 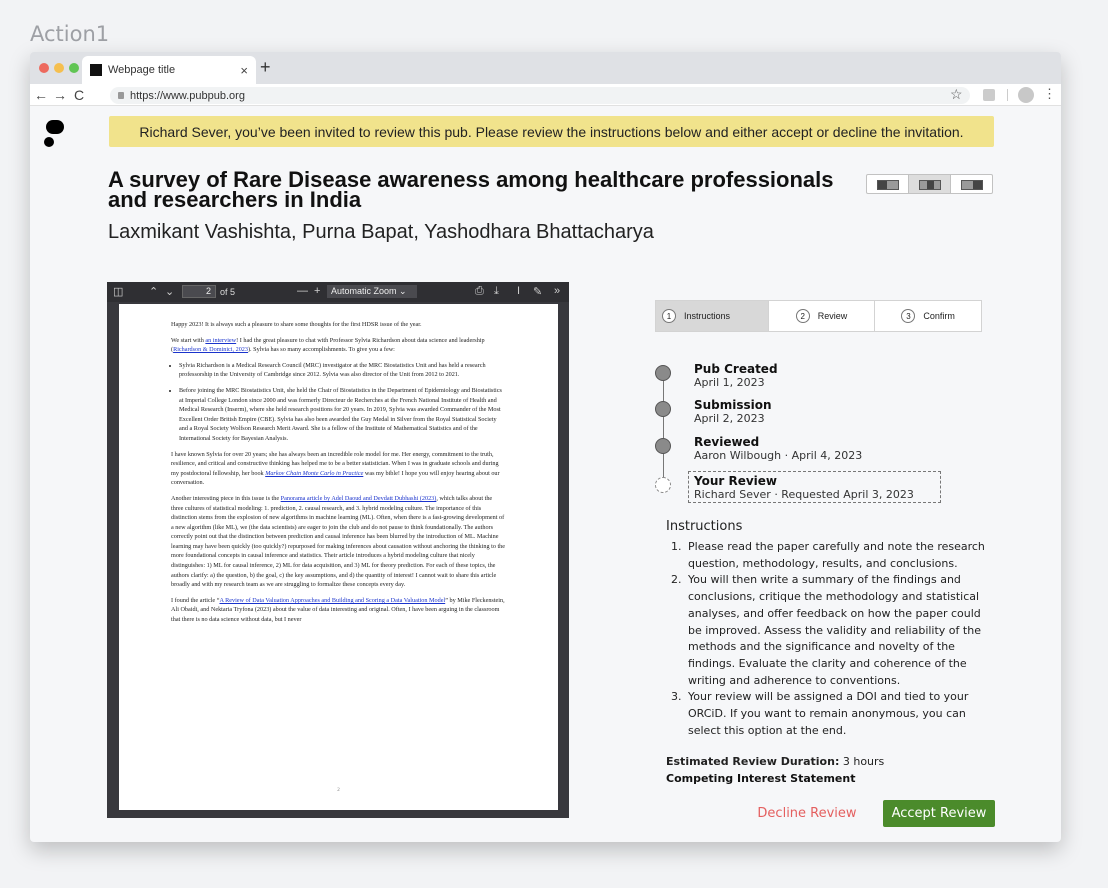 What do you see at coordinates (244, 70) in the screenshot?
I see `tab-close-icon: ×` at bounding box center [244, 70].